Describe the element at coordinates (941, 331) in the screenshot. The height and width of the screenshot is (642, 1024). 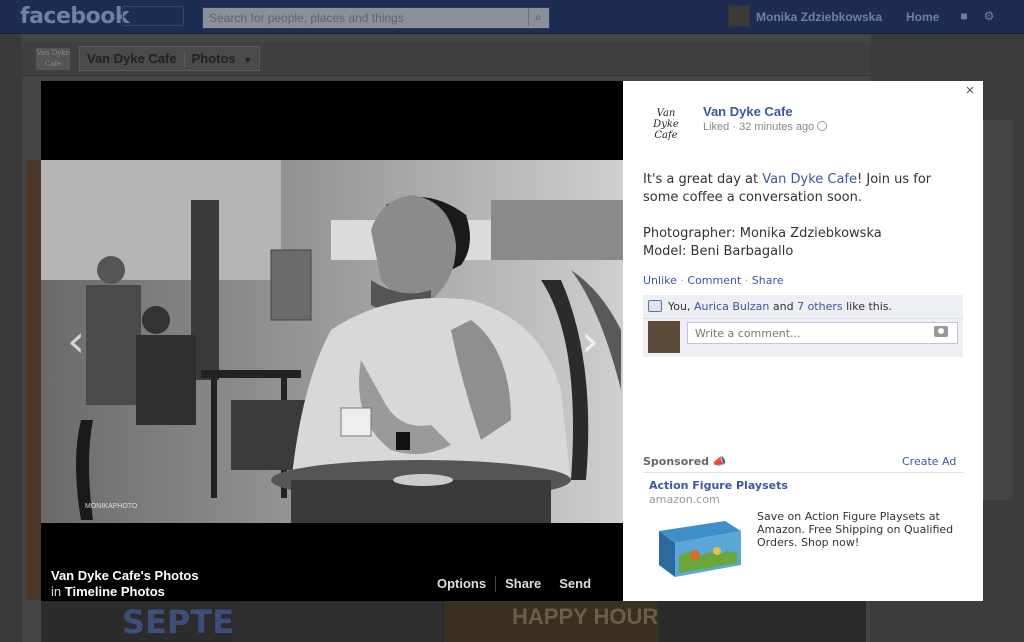
I see `camera-icon` at that location.